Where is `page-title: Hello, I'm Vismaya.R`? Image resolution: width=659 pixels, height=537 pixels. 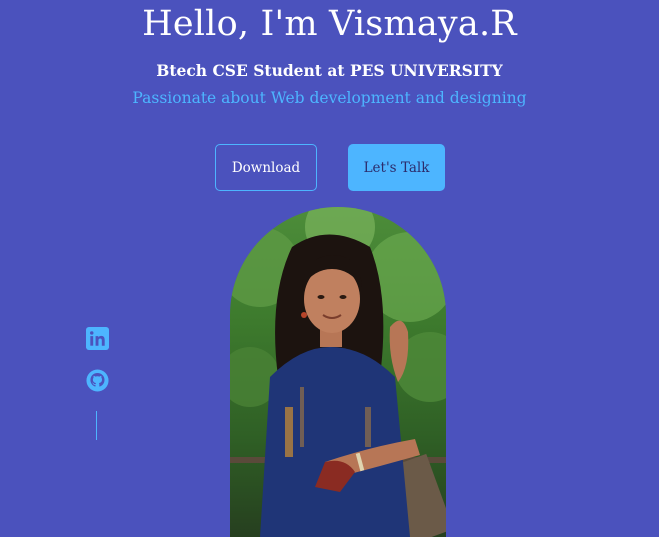 page-title: Hello, I'm Vismaya.R is located at coordinates (329, 24).